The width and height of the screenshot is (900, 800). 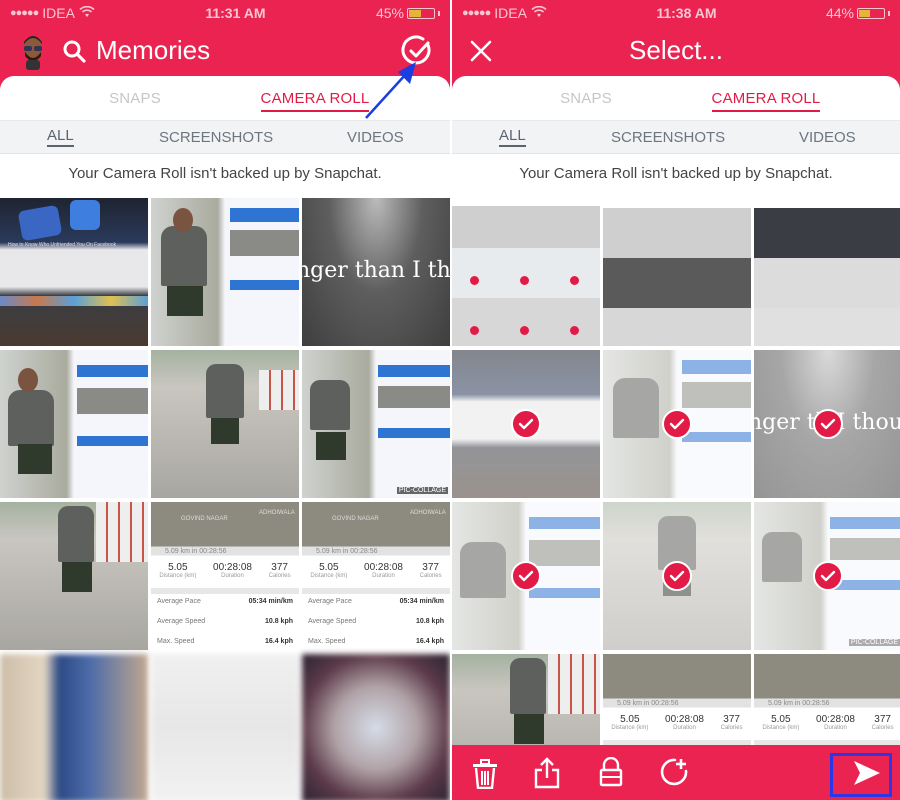 I want to click on lock-icon, so click(x=611, y=772).